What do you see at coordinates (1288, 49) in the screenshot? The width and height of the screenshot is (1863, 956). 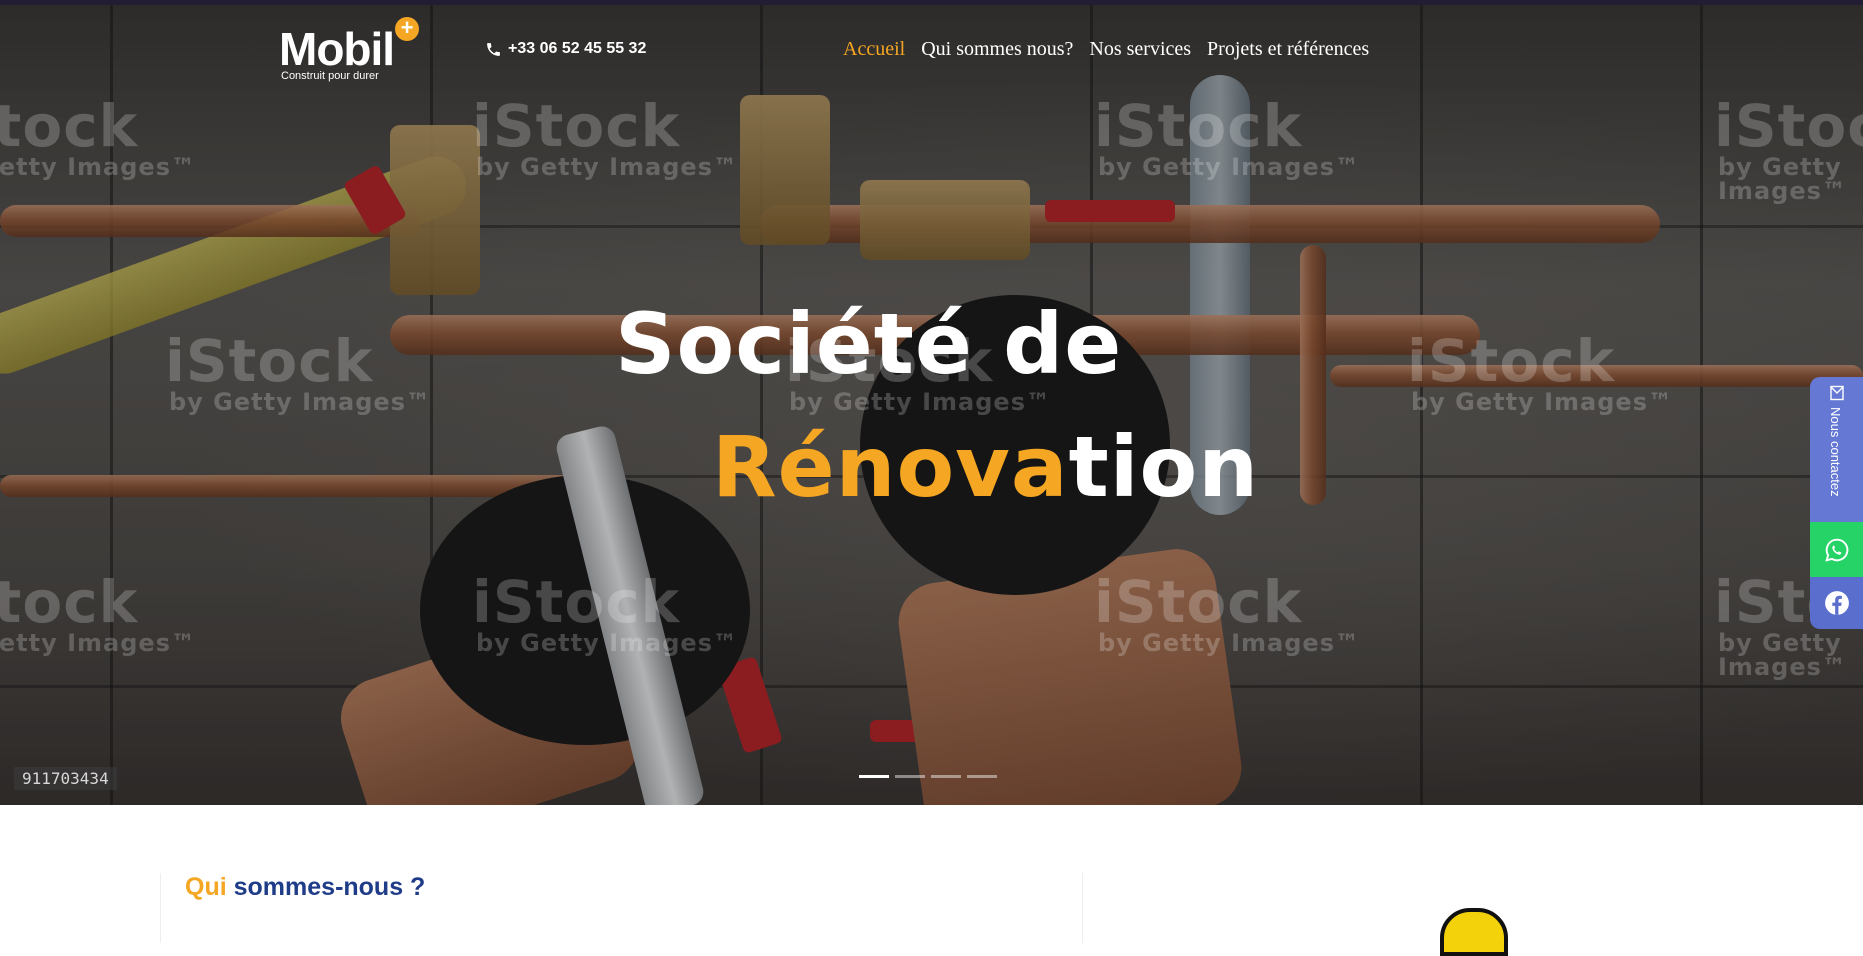 I see `nav-item-projets-references: Projets et références` at bounding box center [1288, 49].